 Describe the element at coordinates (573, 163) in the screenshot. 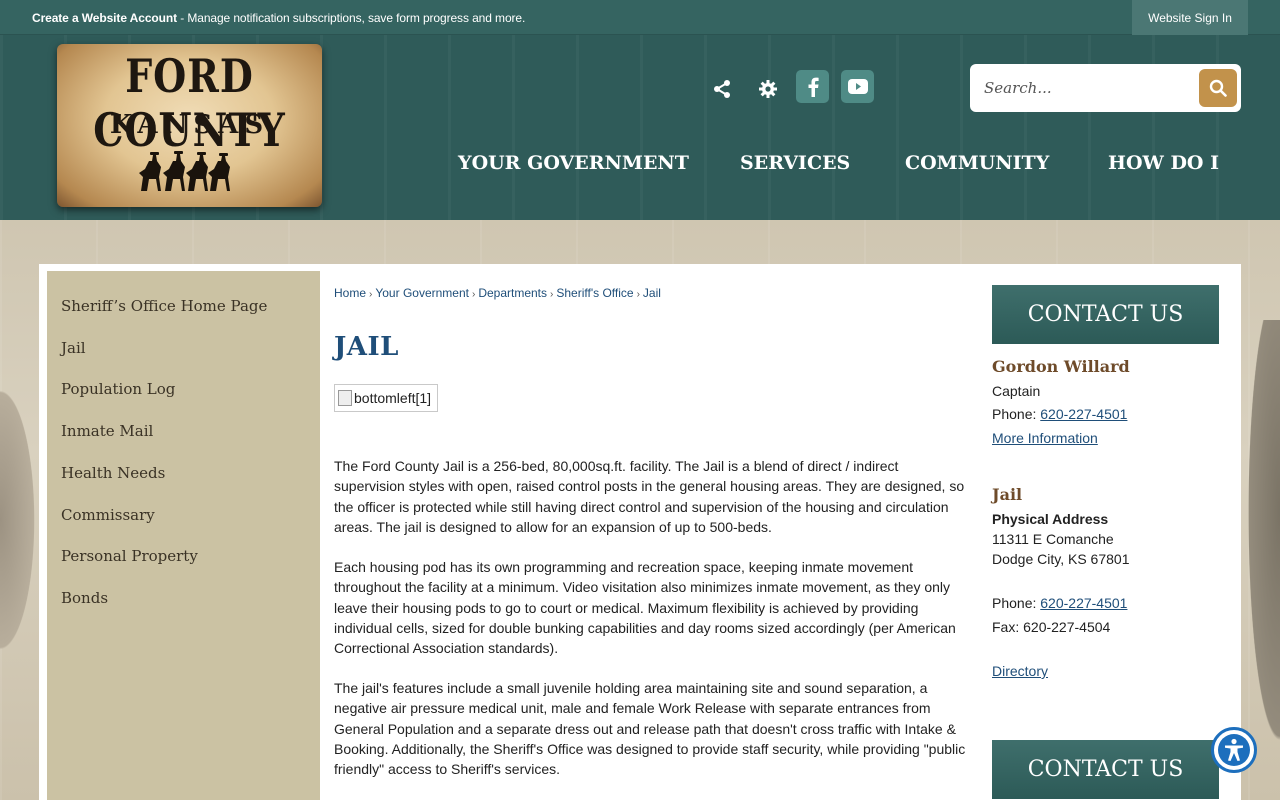

I see `nav-your-government: YOUR GOVERNMENT` at that location.